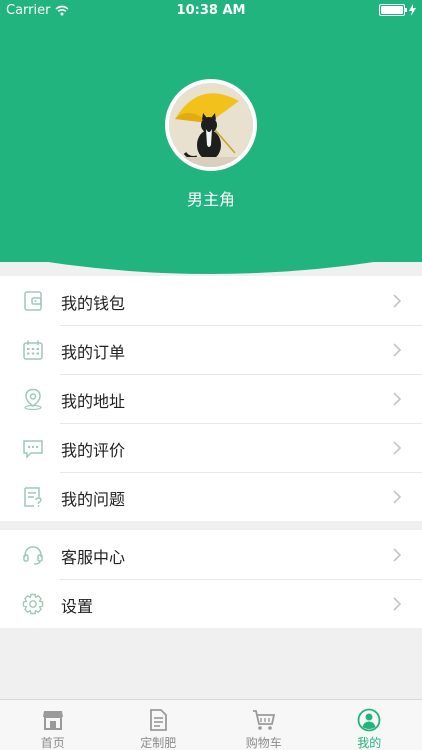  Describe the element at coordinates (369, 743) in the screenshot. I see `tab-label: 我的` at that location.